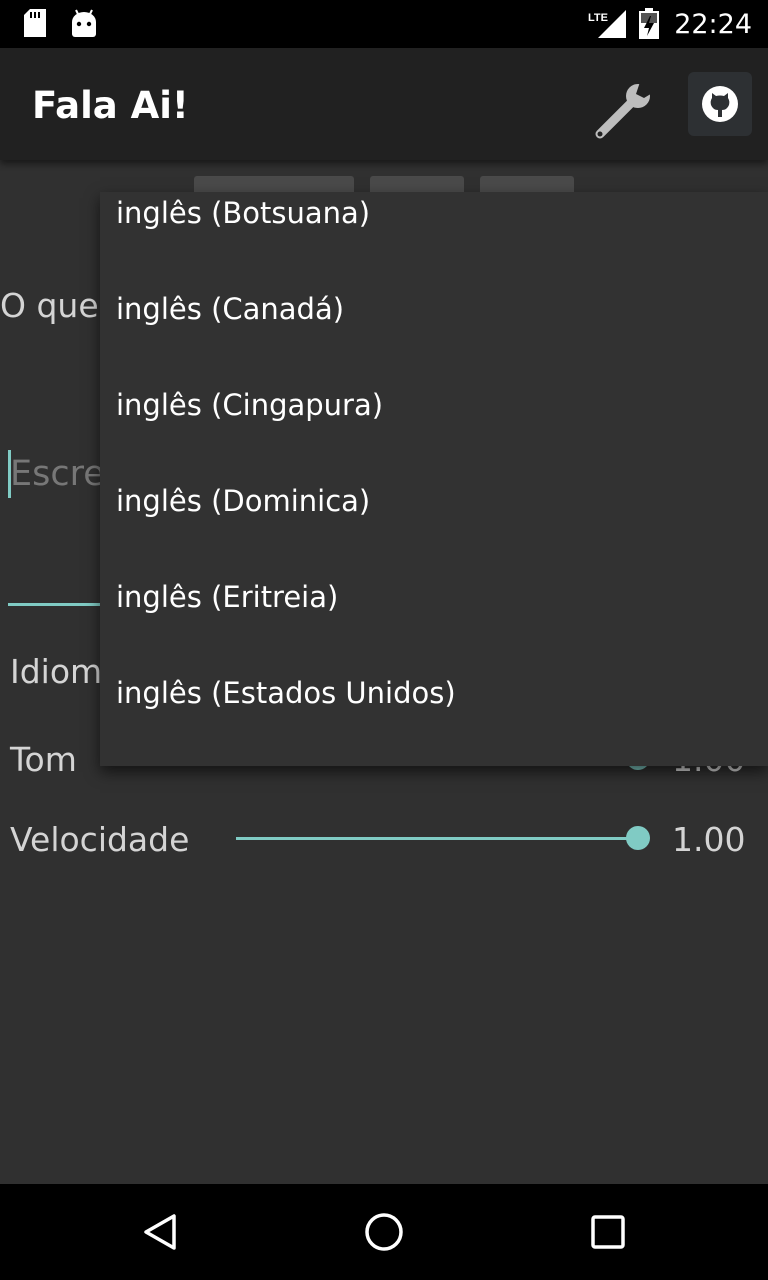  I want to click on dropdown-option: inglês (Botsuana), so click(243, 213).